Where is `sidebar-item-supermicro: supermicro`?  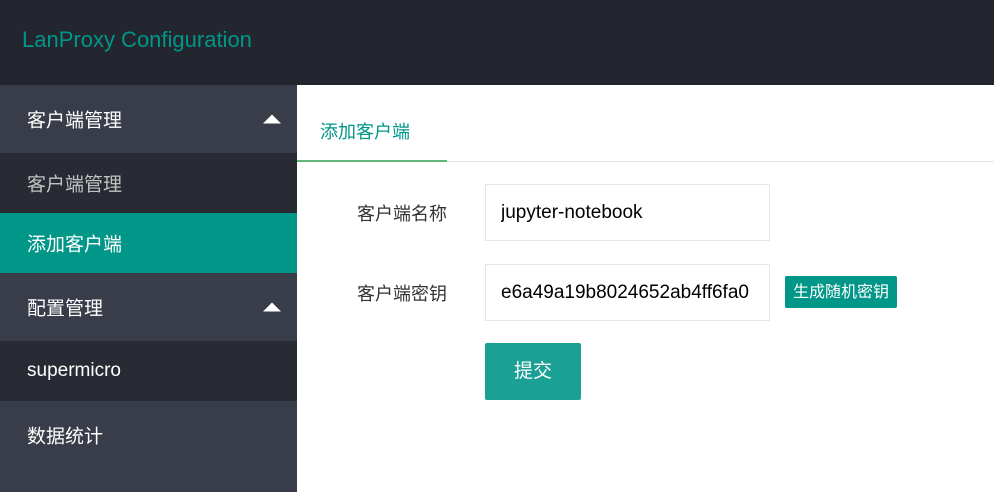 sidebar-item-supermicro: supermicro is located at coordinates (148, 371).